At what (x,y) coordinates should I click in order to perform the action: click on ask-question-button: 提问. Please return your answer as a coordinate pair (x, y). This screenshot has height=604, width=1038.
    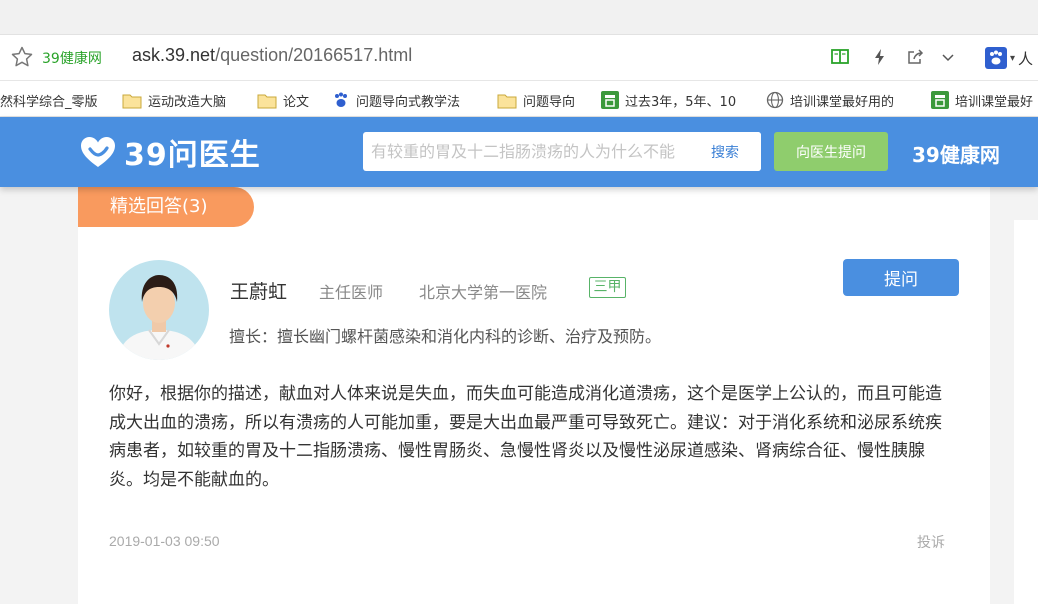
    Looking at the image, I should click on (901, 277).